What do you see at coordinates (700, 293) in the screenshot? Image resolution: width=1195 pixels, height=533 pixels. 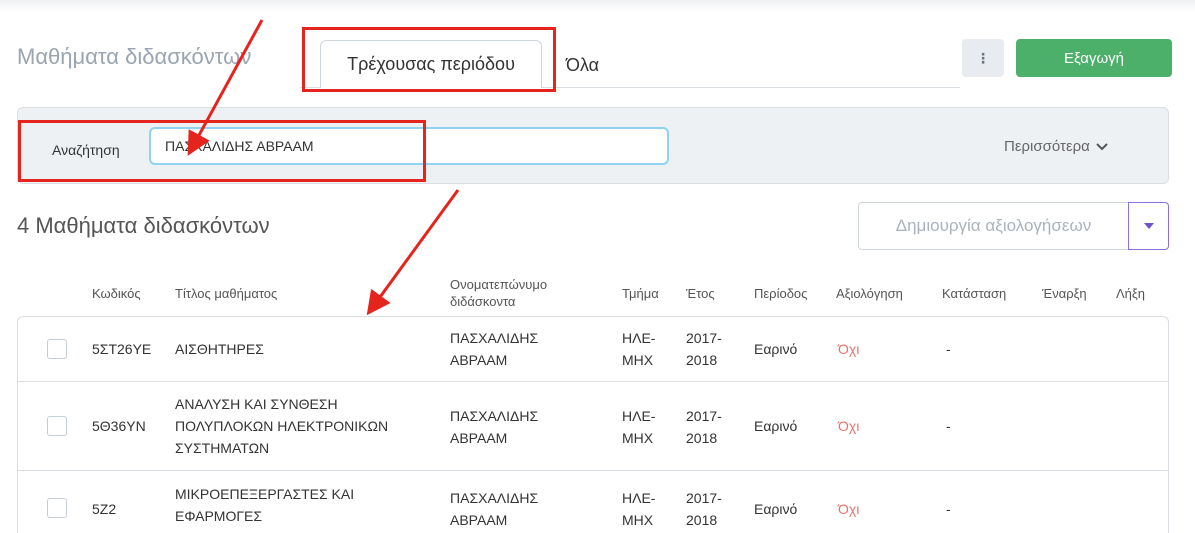 I see `column-header-year: Έτος` at bounding box center [700, 293].